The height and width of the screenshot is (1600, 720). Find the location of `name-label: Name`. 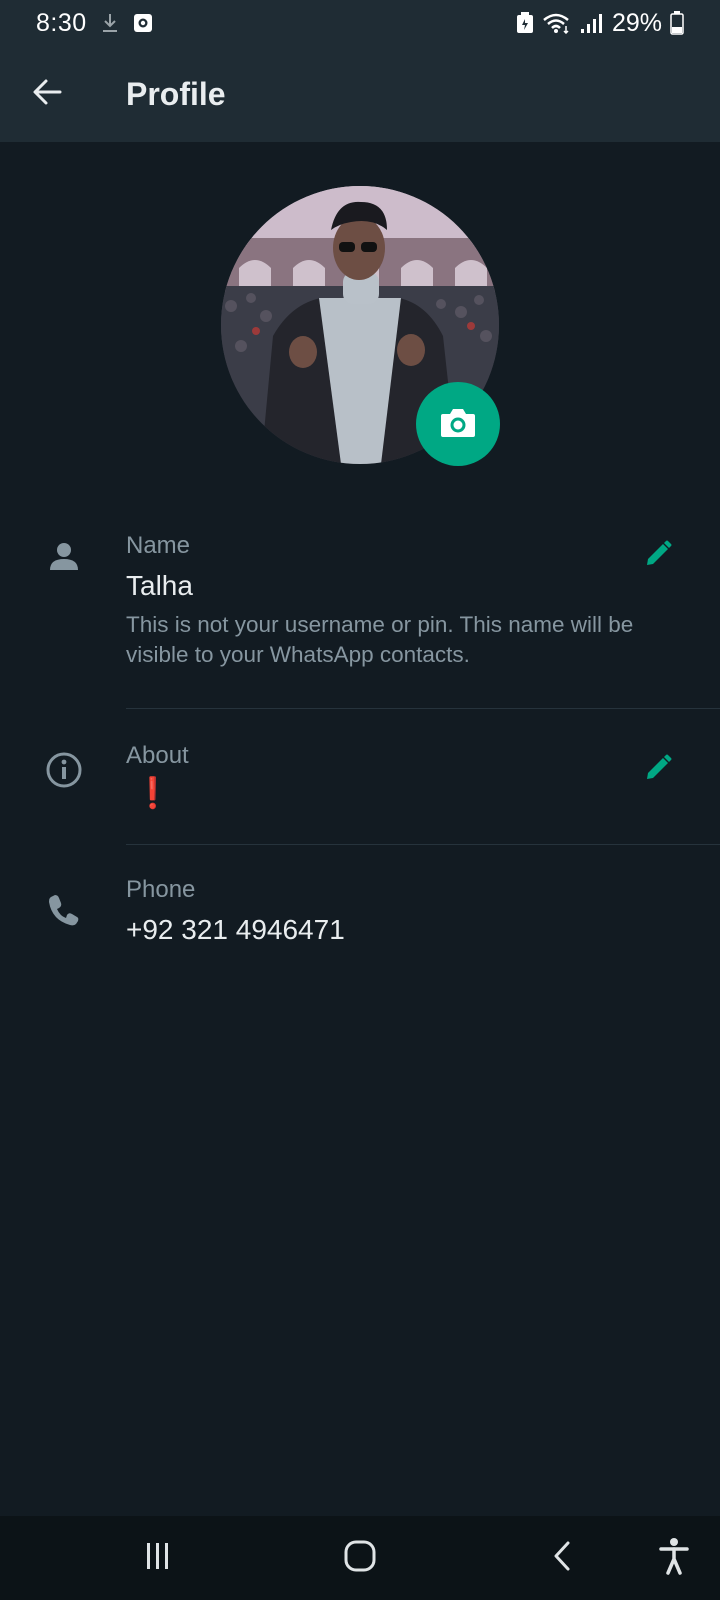

name-label: Name is located at coordinates (158, 545).